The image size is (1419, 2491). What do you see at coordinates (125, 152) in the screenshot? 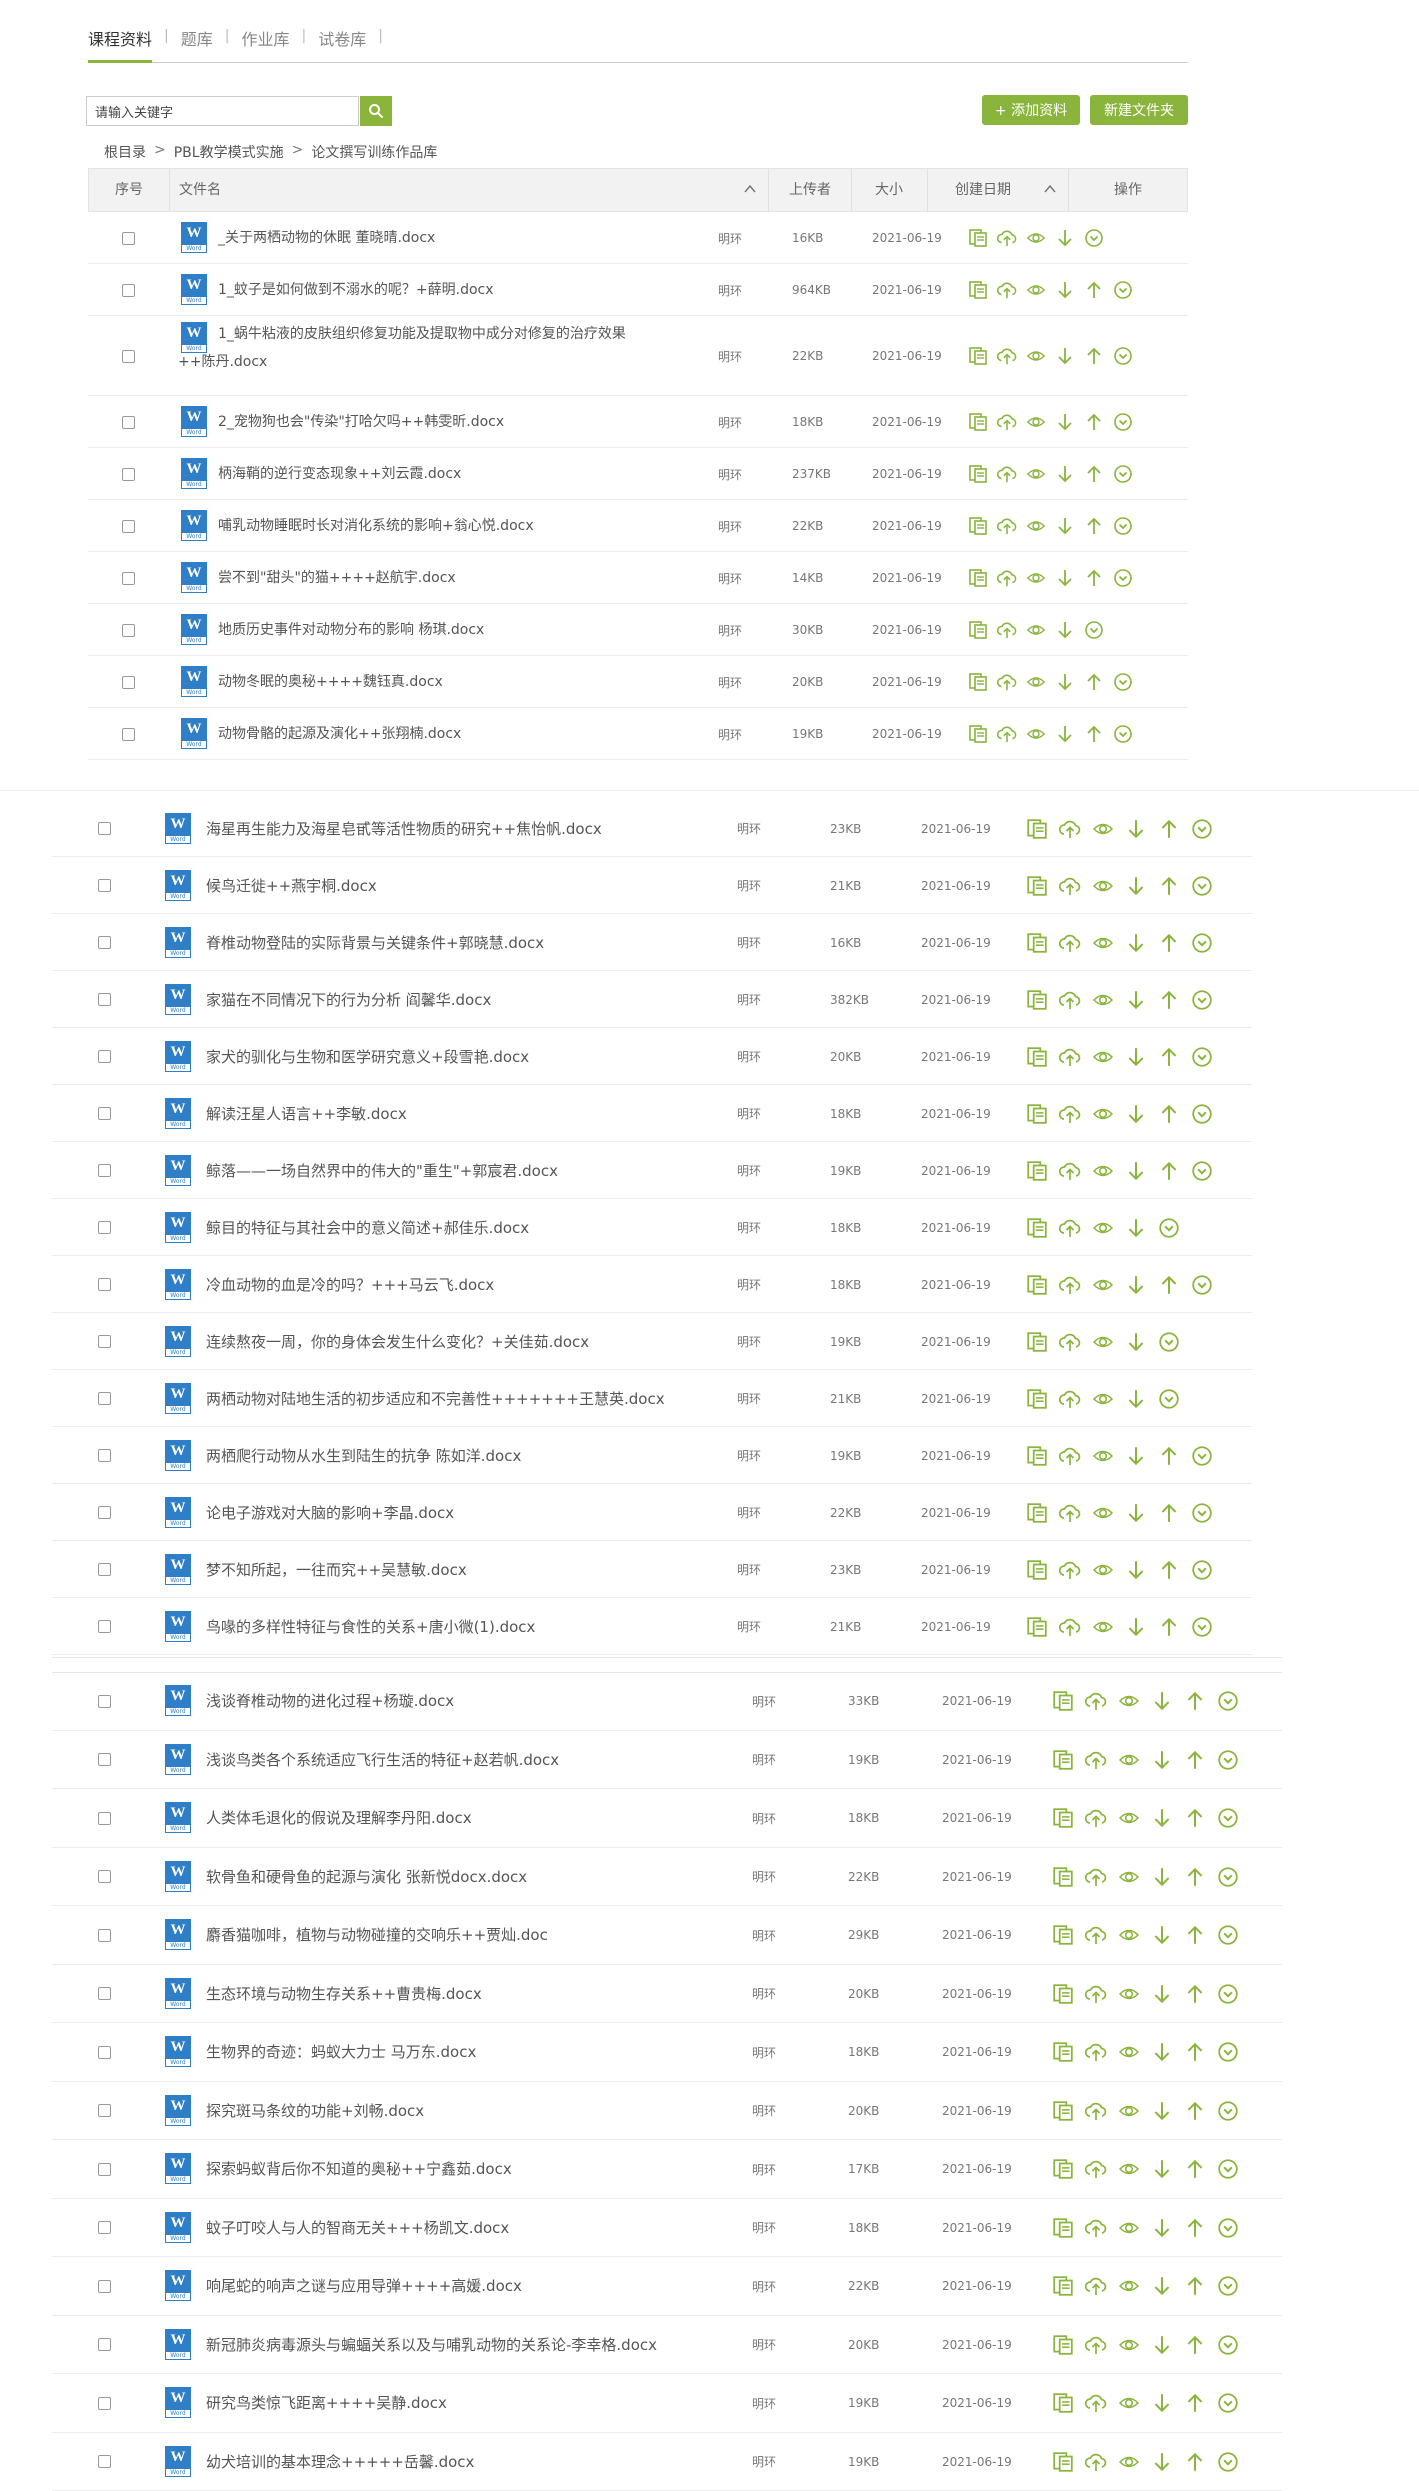
I see `breadcrumb-root: 根目录` at bounding box center [125, 152].